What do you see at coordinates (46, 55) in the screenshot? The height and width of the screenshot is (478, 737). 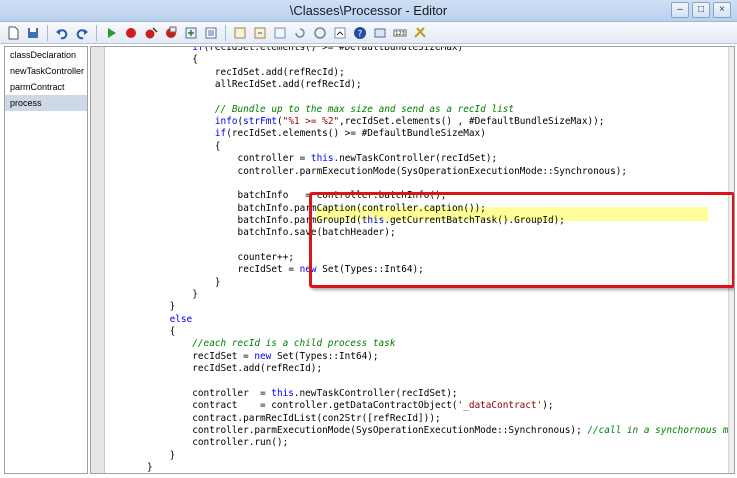 I see `method-item-classdeclaration: classDeclaration` at bounding box center [46, 55].